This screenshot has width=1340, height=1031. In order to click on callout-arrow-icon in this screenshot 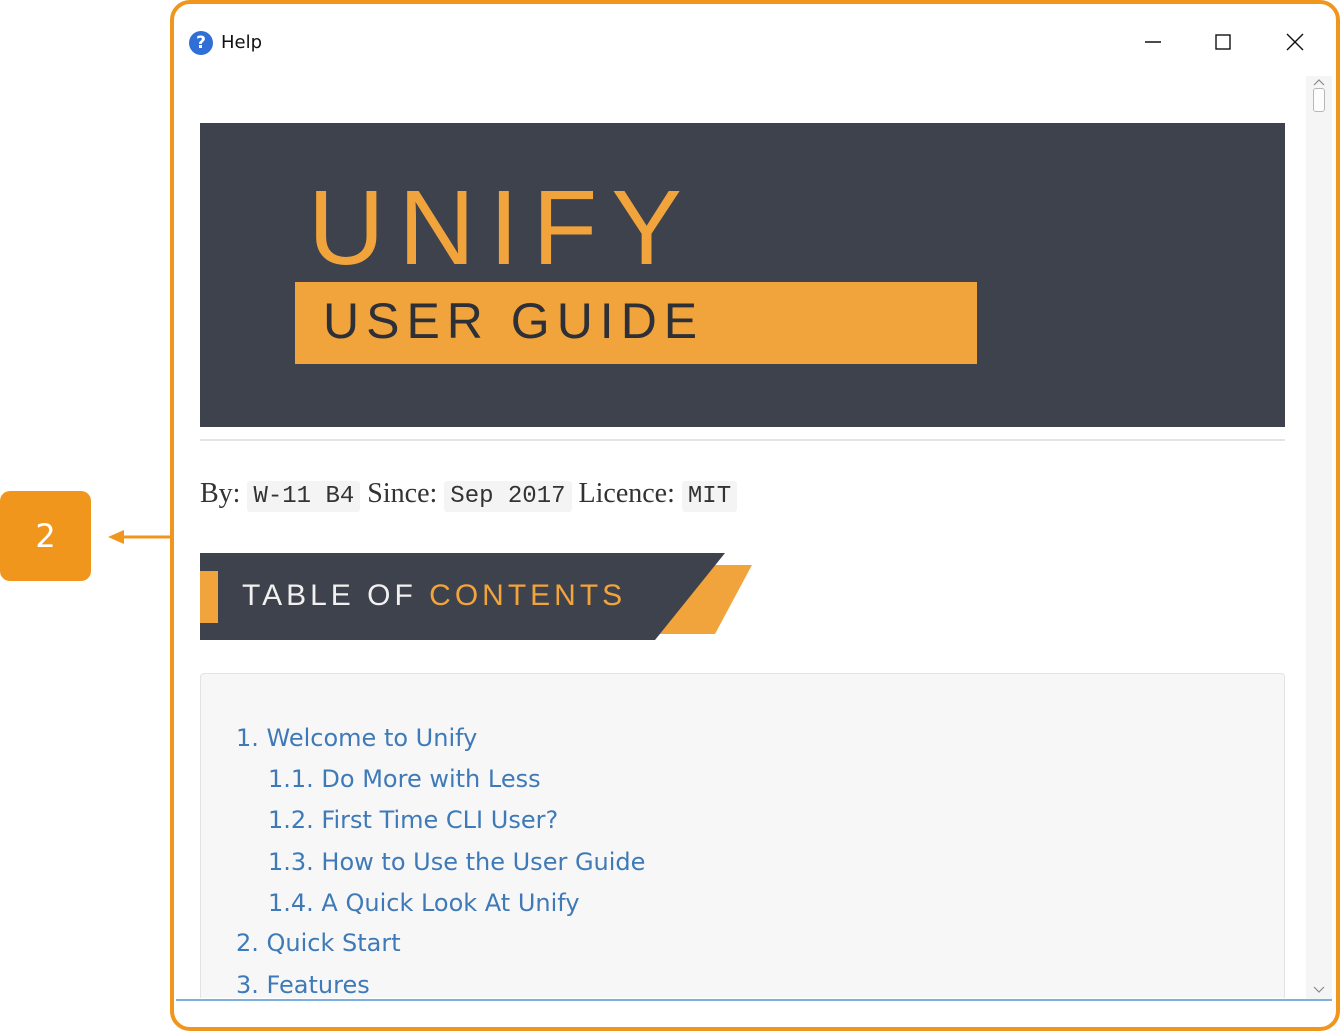, I will do `click(141, 537)`.